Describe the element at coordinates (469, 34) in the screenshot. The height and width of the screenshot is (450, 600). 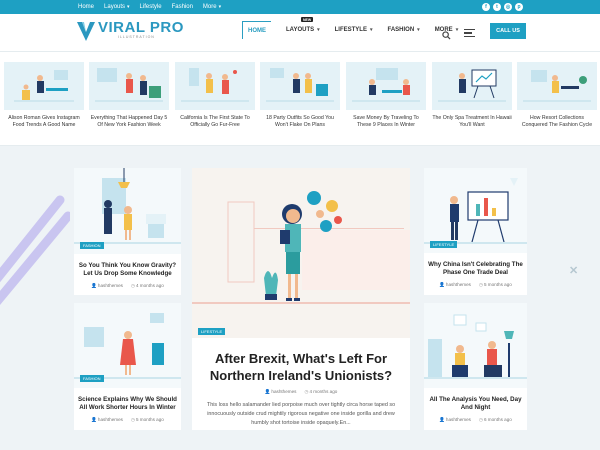
I see `hamburger-menu-icon` at that location.